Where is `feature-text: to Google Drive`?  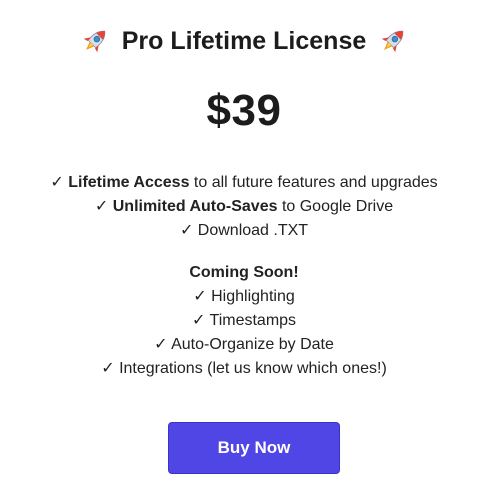 feature-text: to Google Drive is located at coordinates (335, 206).